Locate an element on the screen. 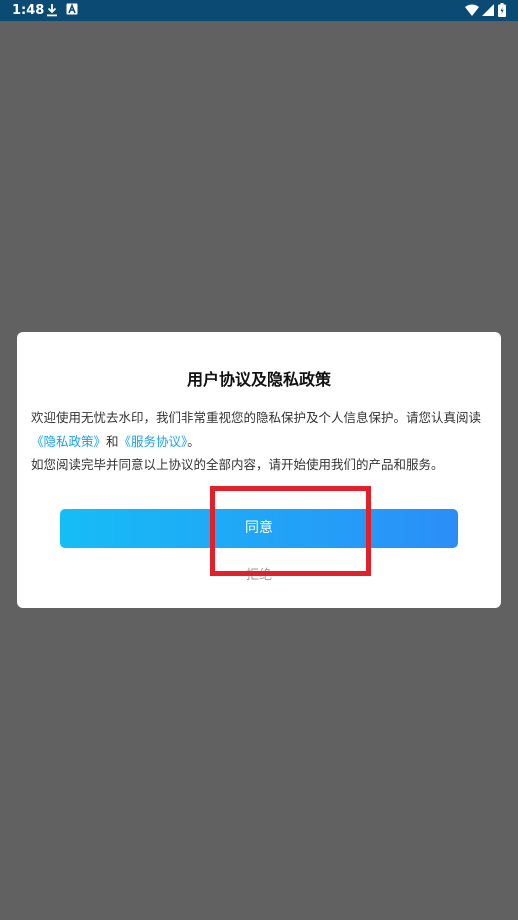  privacy-policy-link: 《隐私政策》 is located at coordinates (68, 441).